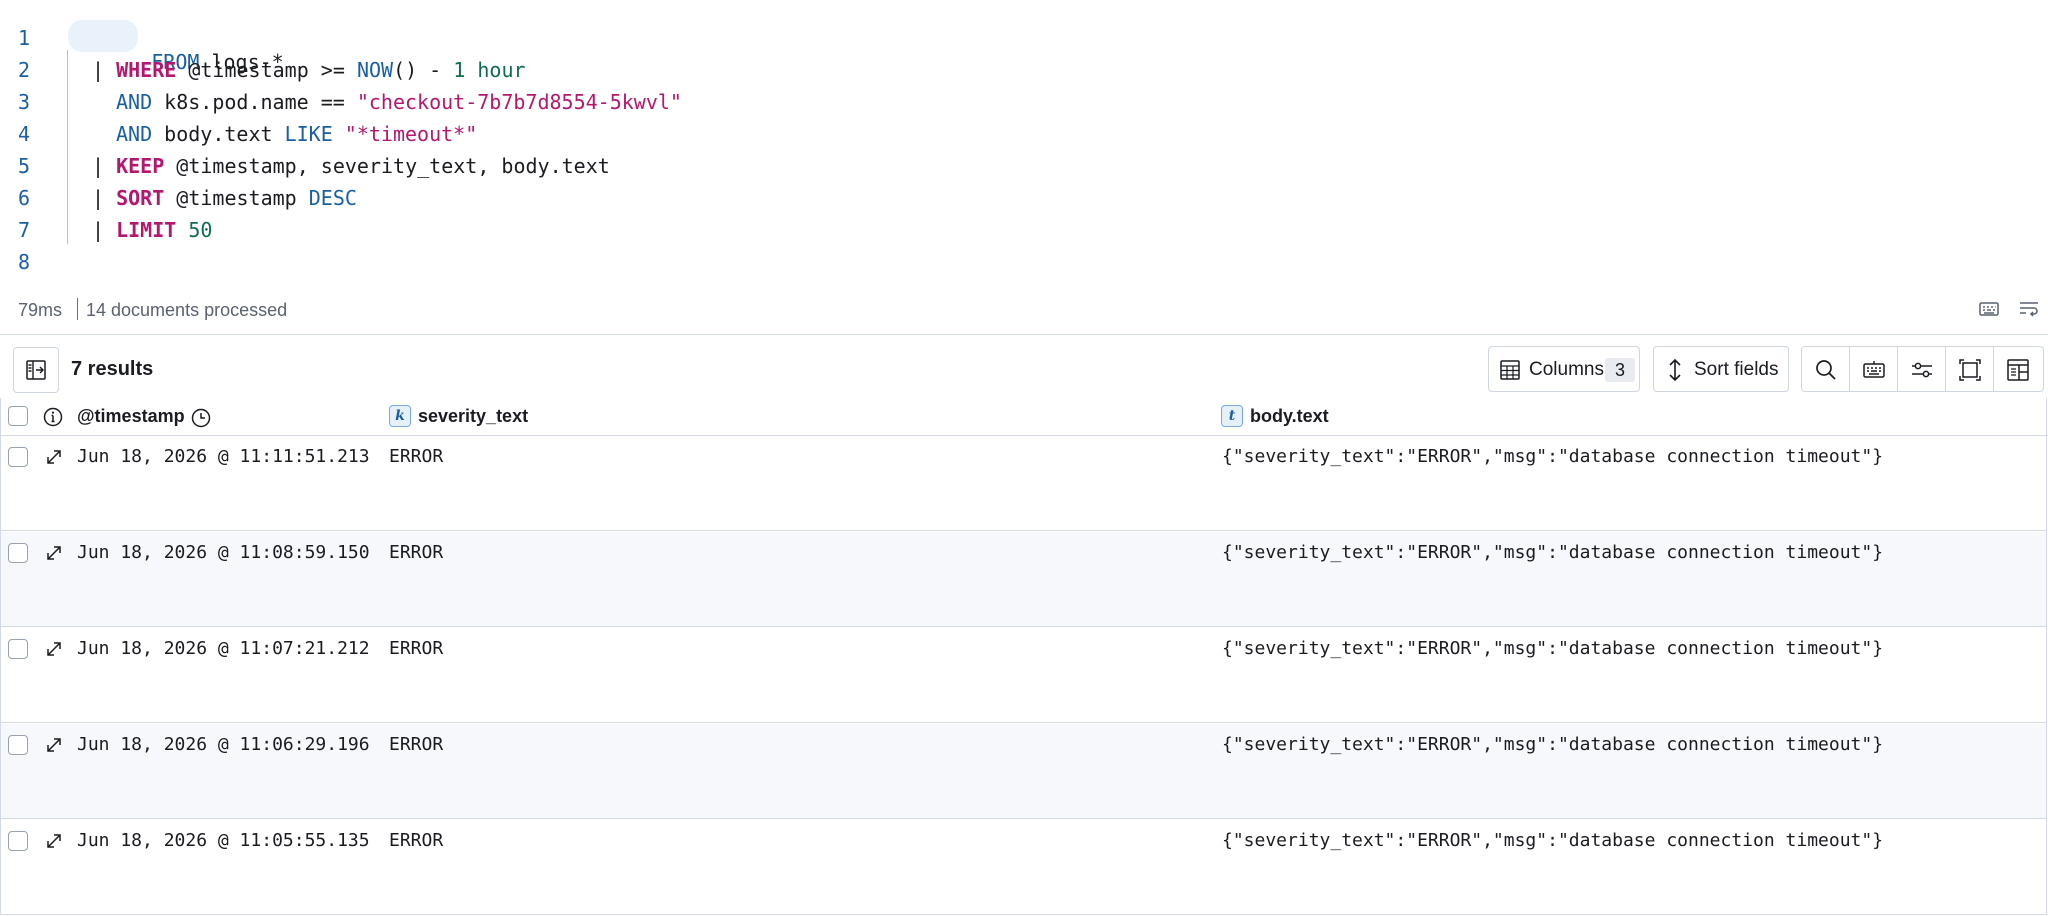 This screenshot has height=916, width=2048. Describe the element at coordinates (400, 416) in the screenshot. I see `keyword-type-icon: k` at that location.